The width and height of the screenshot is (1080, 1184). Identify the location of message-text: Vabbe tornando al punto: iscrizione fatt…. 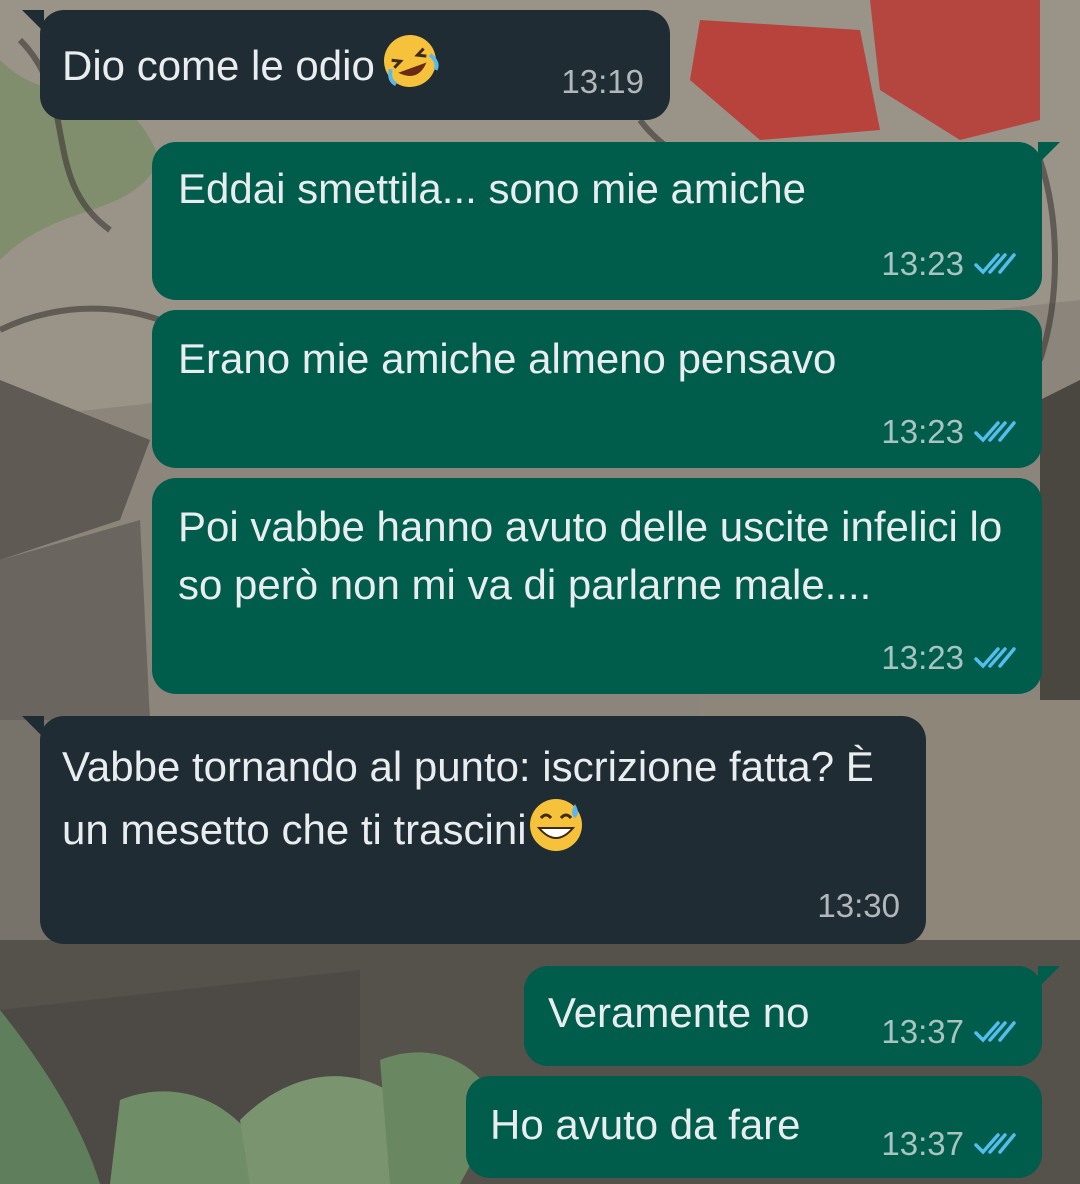
(474, 798).